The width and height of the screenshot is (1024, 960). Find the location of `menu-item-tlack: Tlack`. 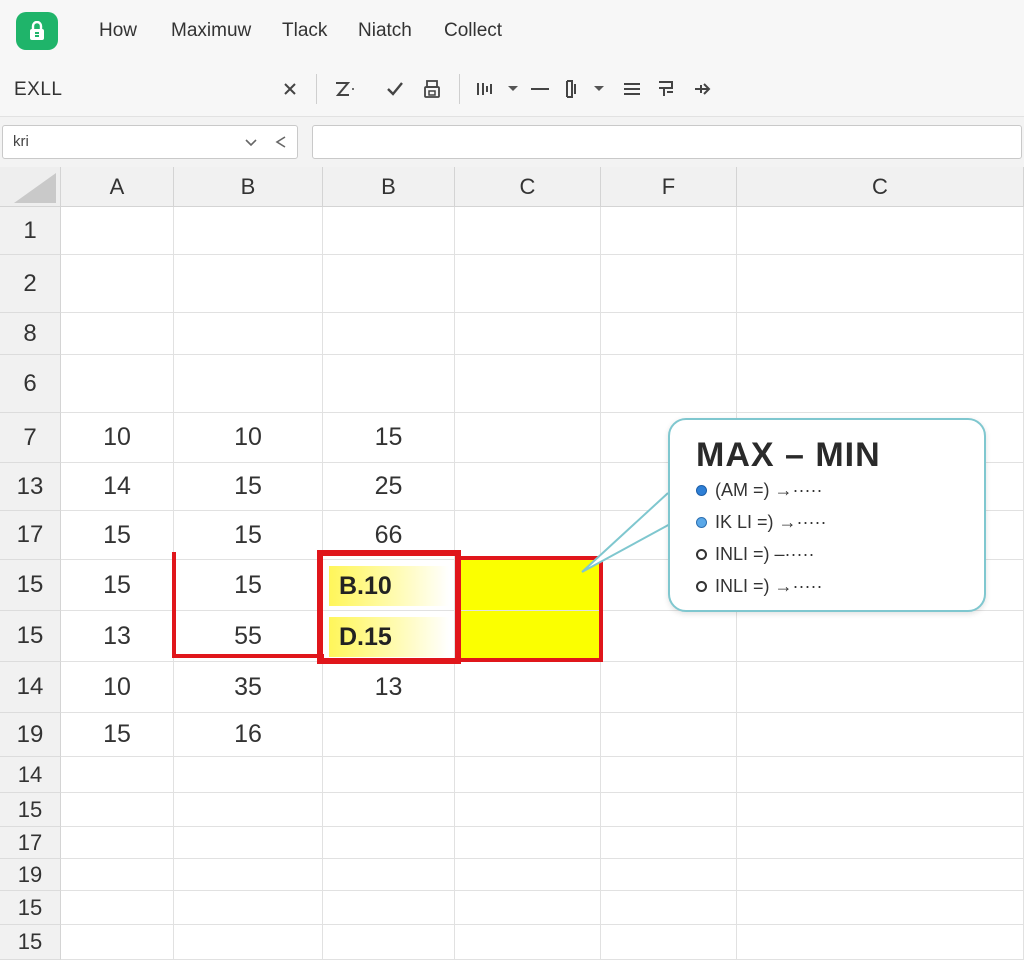

menu-item-tlack: Tlack is located at coordinates (304, 31).